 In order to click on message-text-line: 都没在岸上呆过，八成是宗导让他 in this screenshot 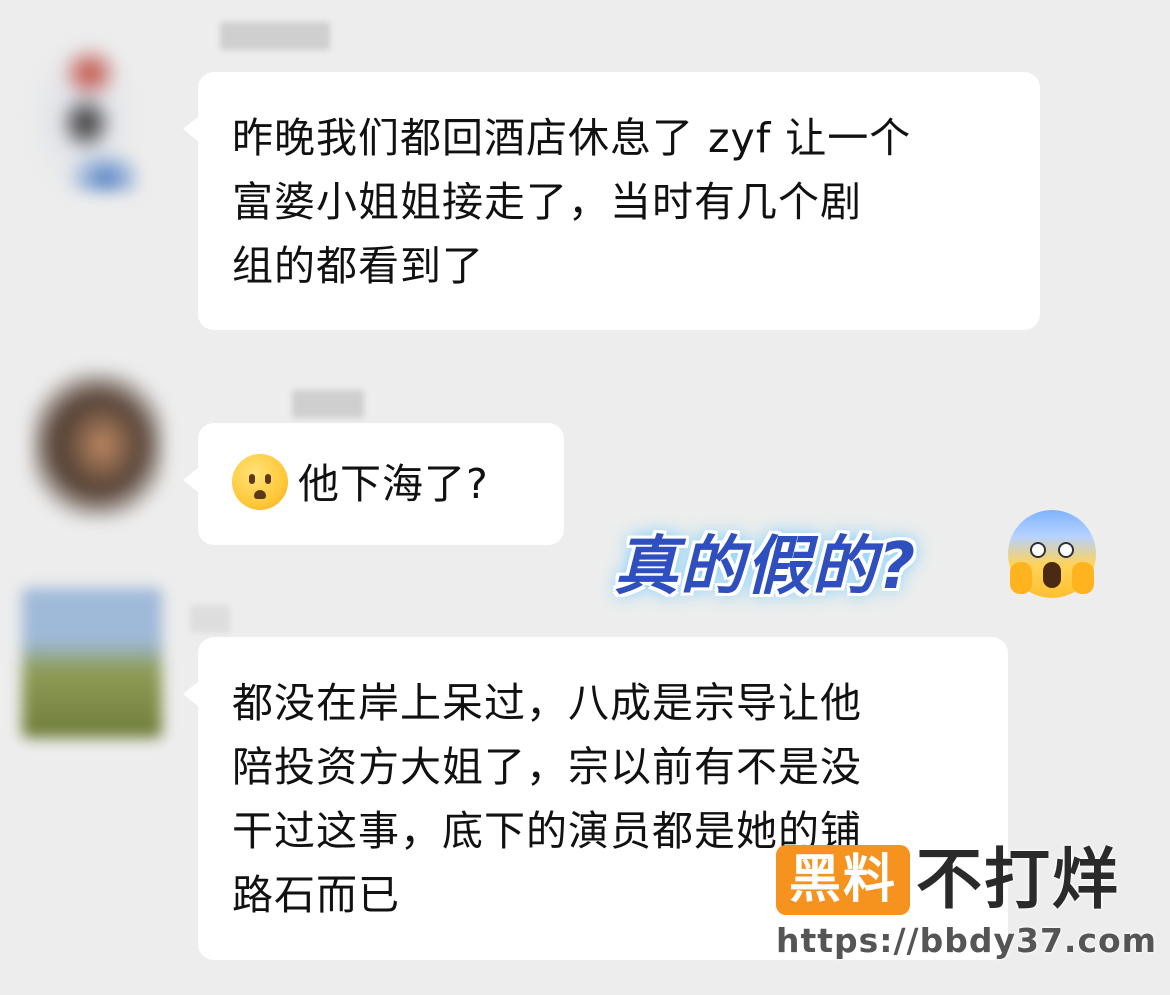, I will do `click(547, 703)`.